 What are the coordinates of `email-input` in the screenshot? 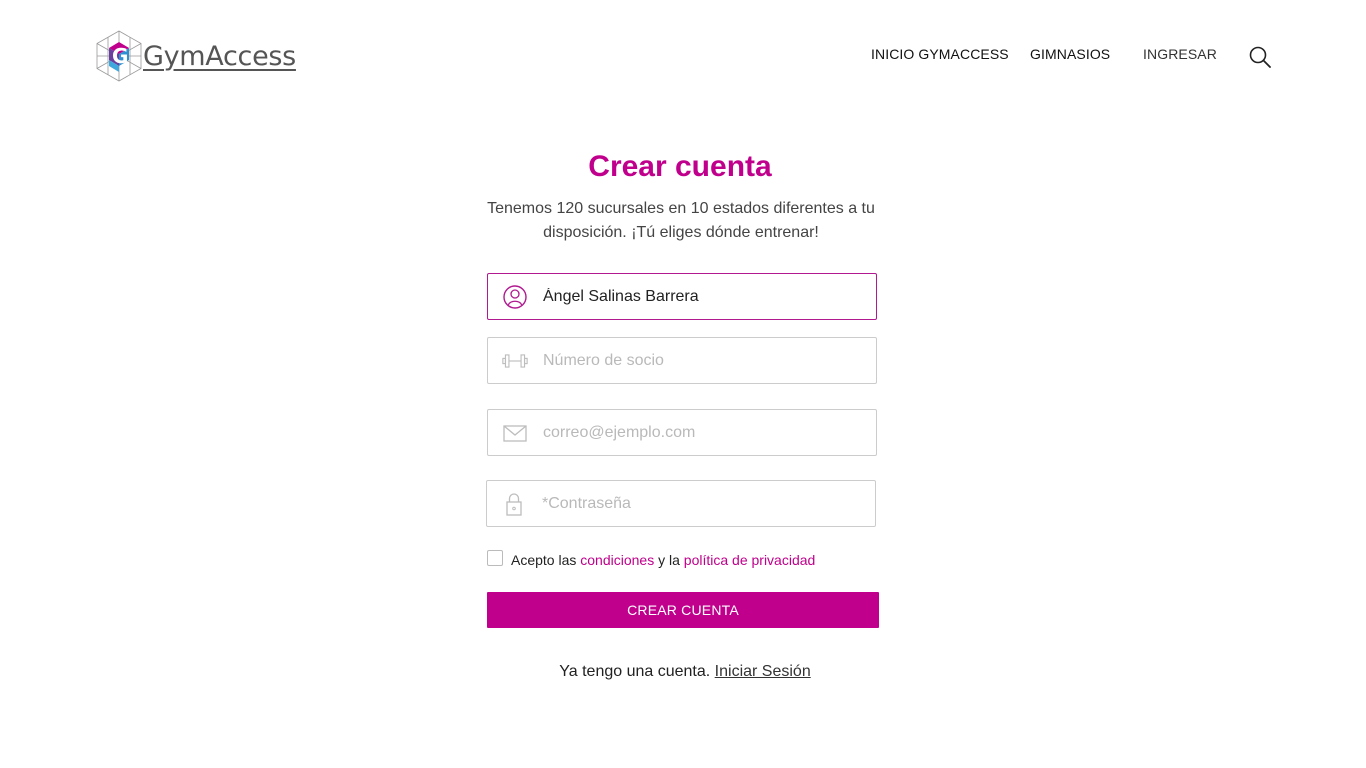 It's located at (703, 432).